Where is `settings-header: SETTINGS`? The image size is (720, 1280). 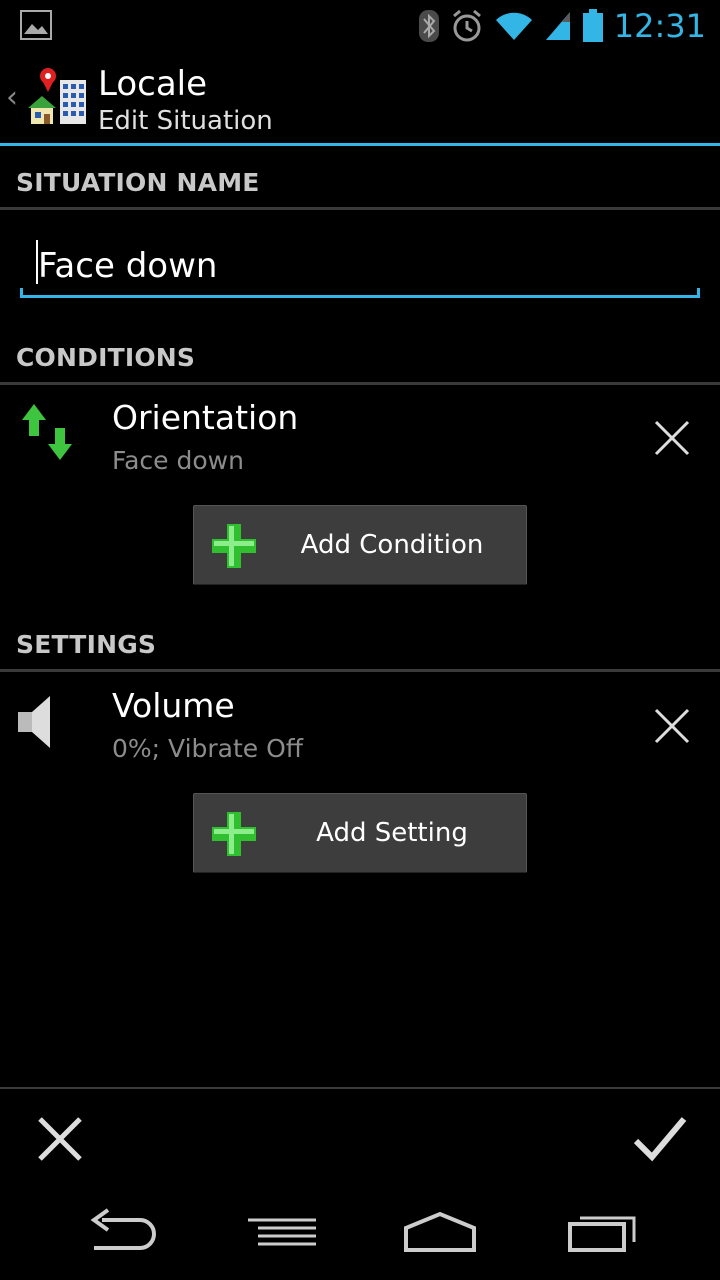 settings-header: SETTINGS is located at coordinates (360, 642).